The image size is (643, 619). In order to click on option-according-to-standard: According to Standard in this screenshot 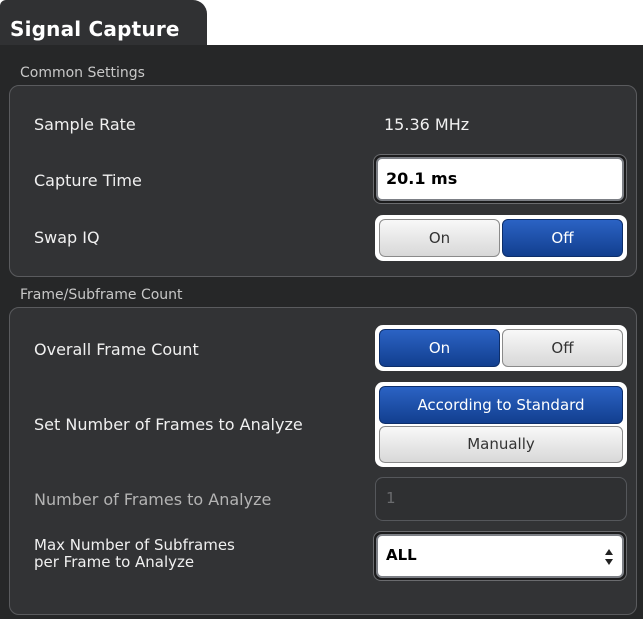, I will do `click(501, 405)`.